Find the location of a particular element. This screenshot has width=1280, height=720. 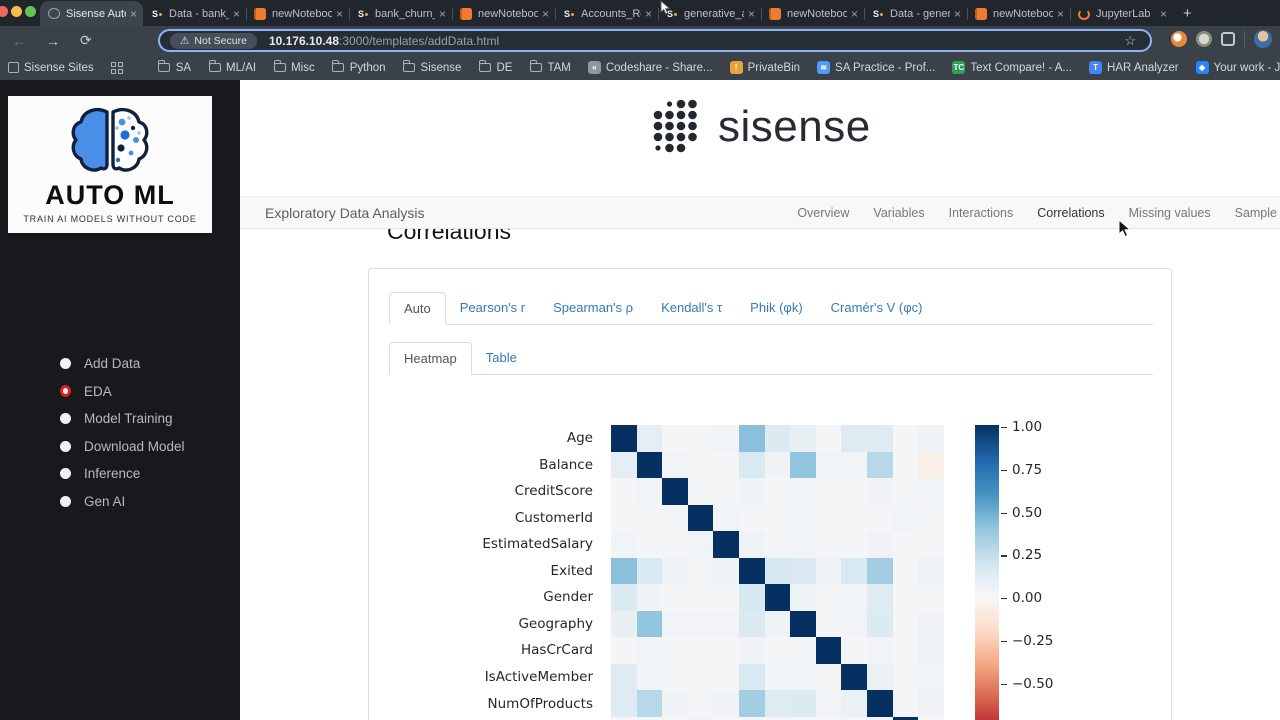

tab-label: newNotebook is located at coordinates (302, 14).